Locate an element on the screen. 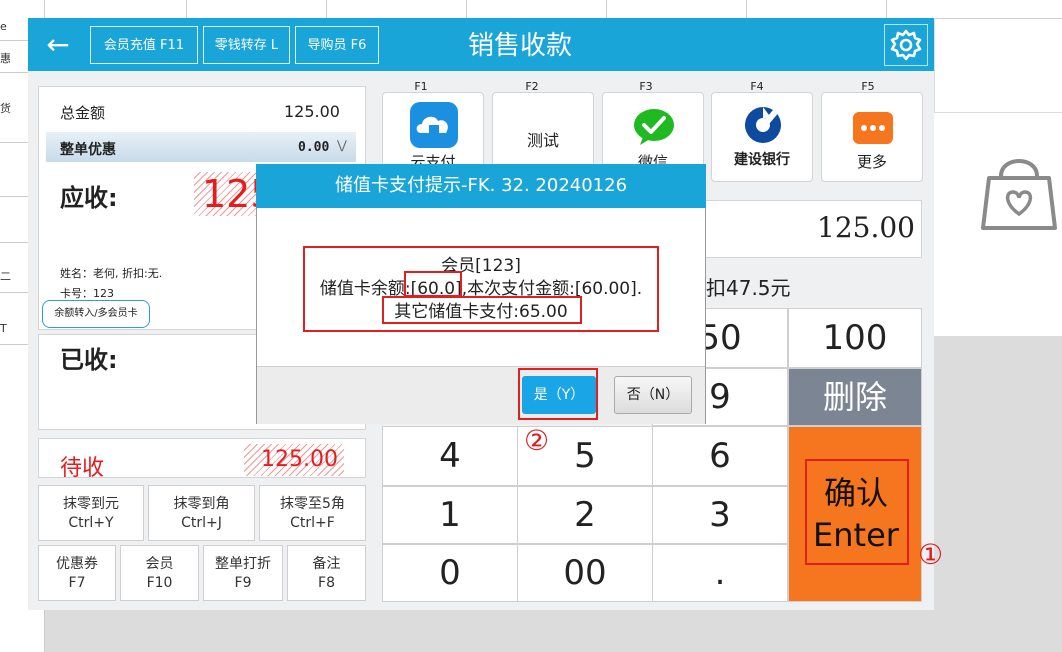  other-card-highlight is located at coordinates (482, 310).